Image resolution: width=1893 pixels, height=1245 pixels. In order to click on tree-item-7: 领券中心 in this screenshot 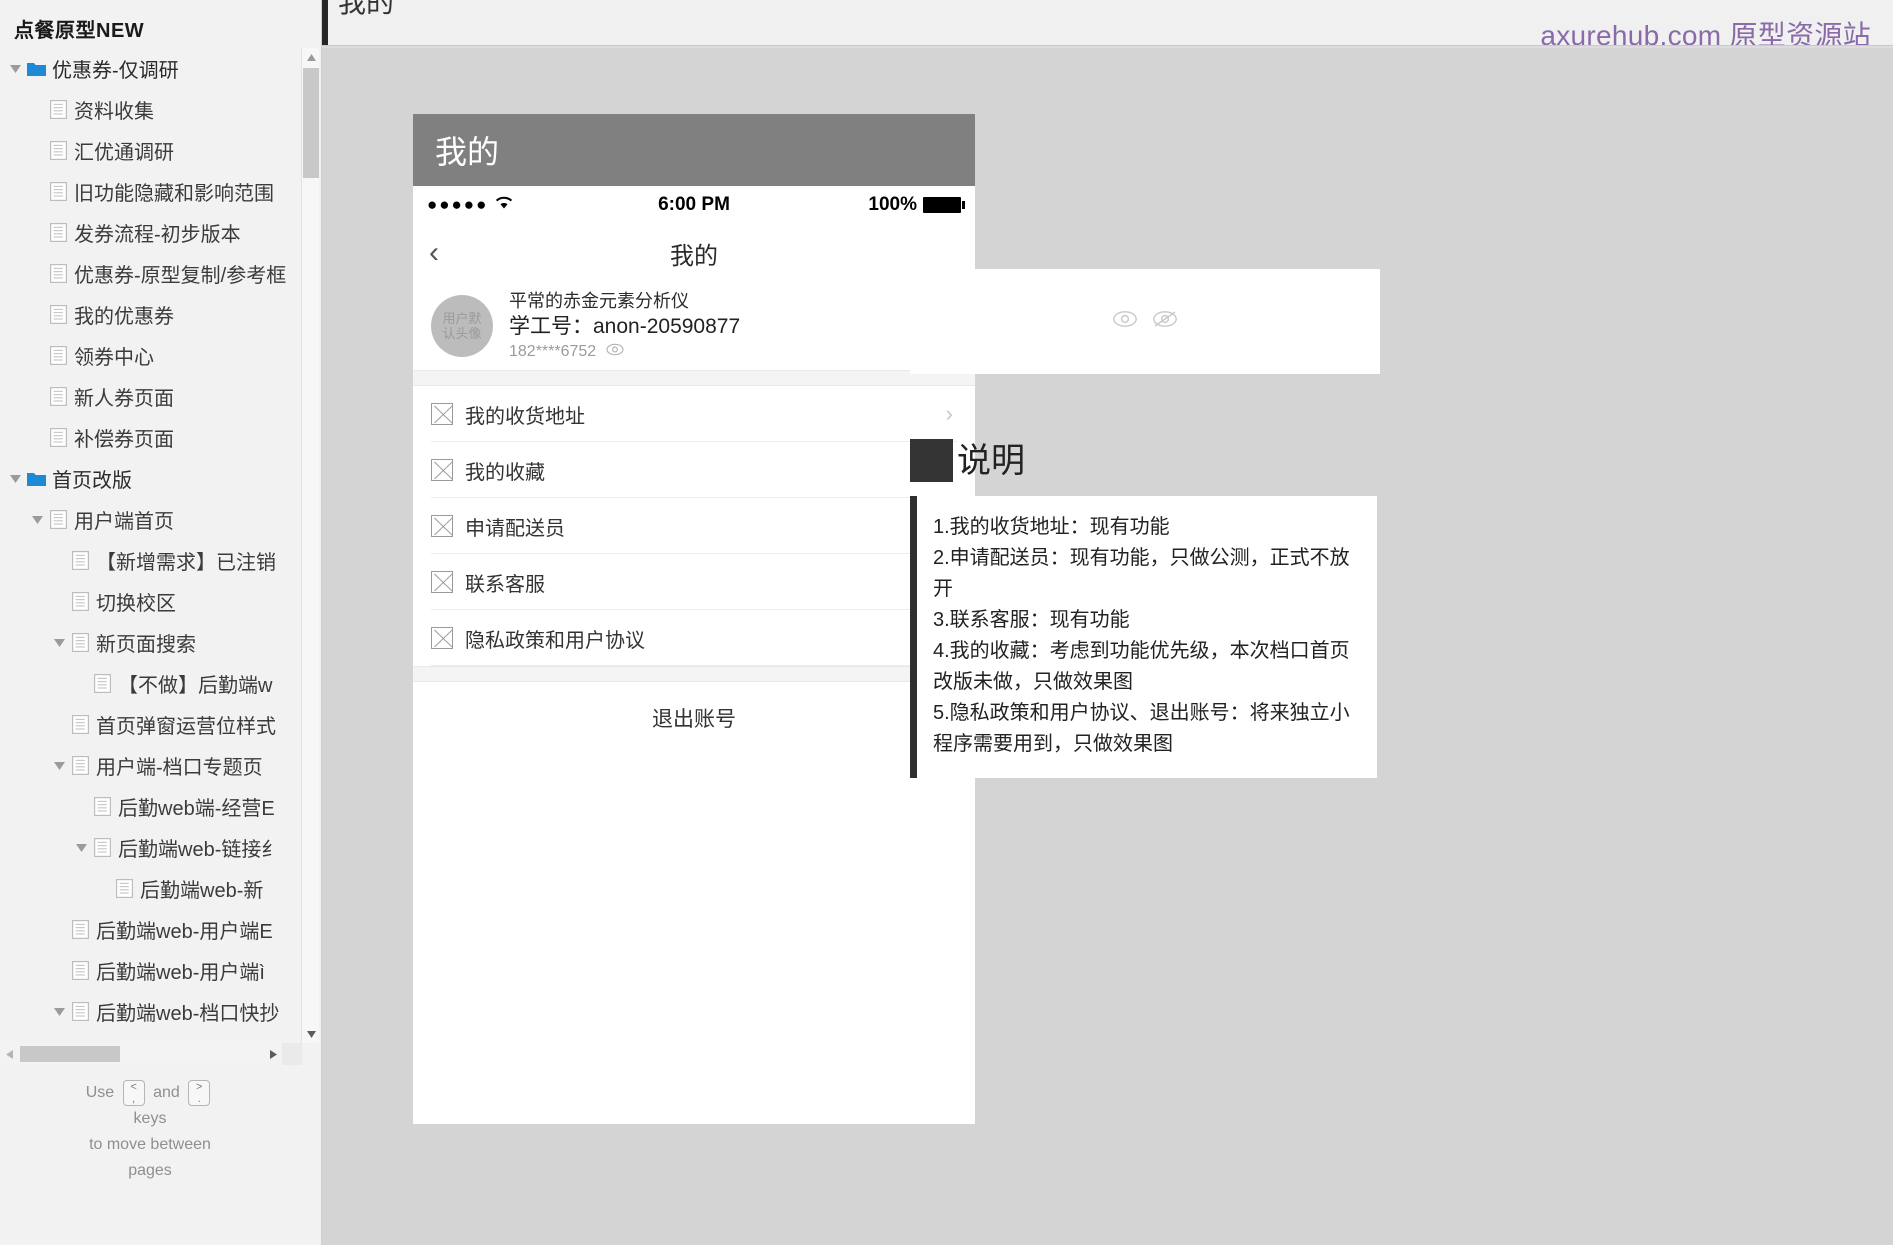, I will do `click(150, 355)`.